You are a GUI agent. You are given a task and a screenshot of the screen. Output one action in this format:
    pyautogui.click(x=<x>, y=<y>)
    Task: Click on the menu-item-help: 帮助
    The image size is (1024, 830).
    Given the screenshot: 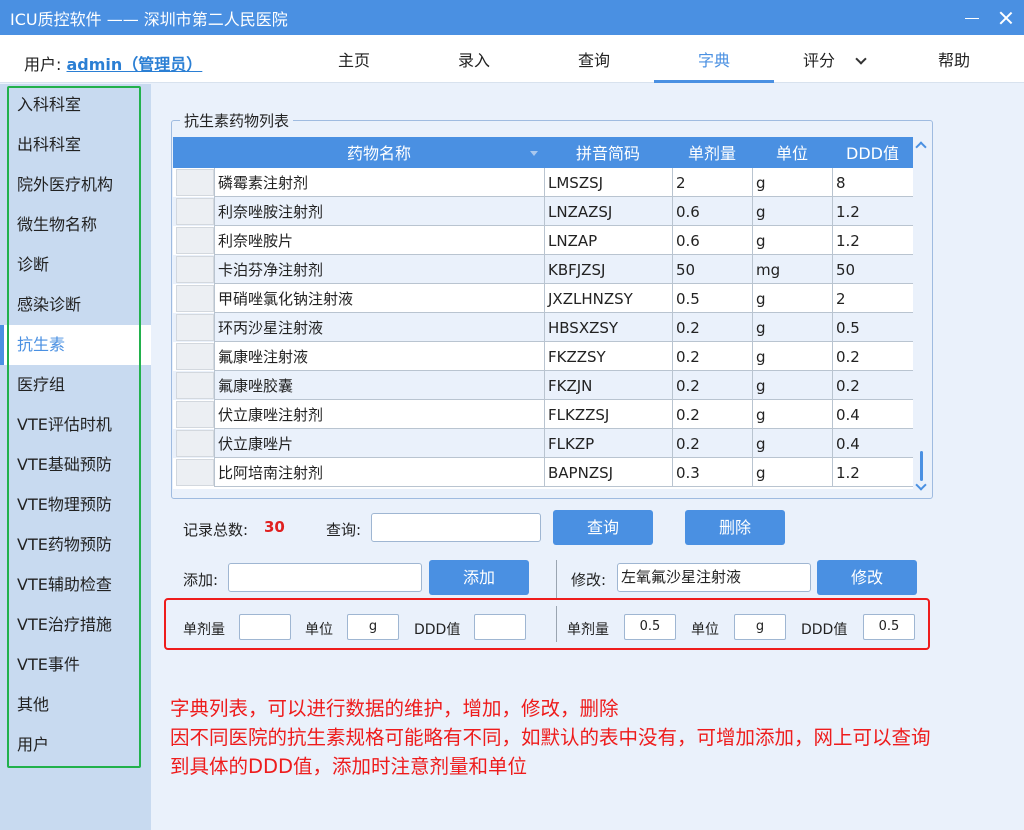 What is the action you would take?
    pyautogui.click(x=954, y=59)
    